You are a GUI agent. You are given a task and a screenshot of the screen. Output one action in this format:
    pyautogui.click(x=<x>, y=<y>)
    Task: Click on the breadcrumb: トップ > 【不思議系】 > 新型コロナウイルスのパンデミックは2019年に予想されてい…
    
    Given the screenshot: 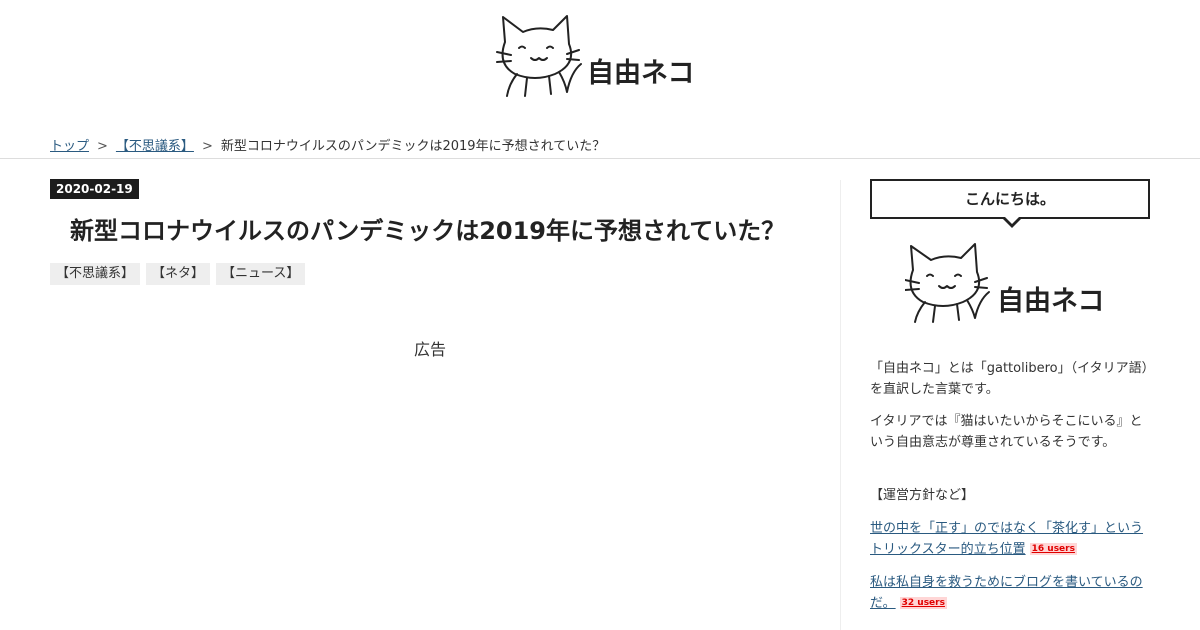 What is the action you would take?
    pyautogui.click(x=327, y=144)
    